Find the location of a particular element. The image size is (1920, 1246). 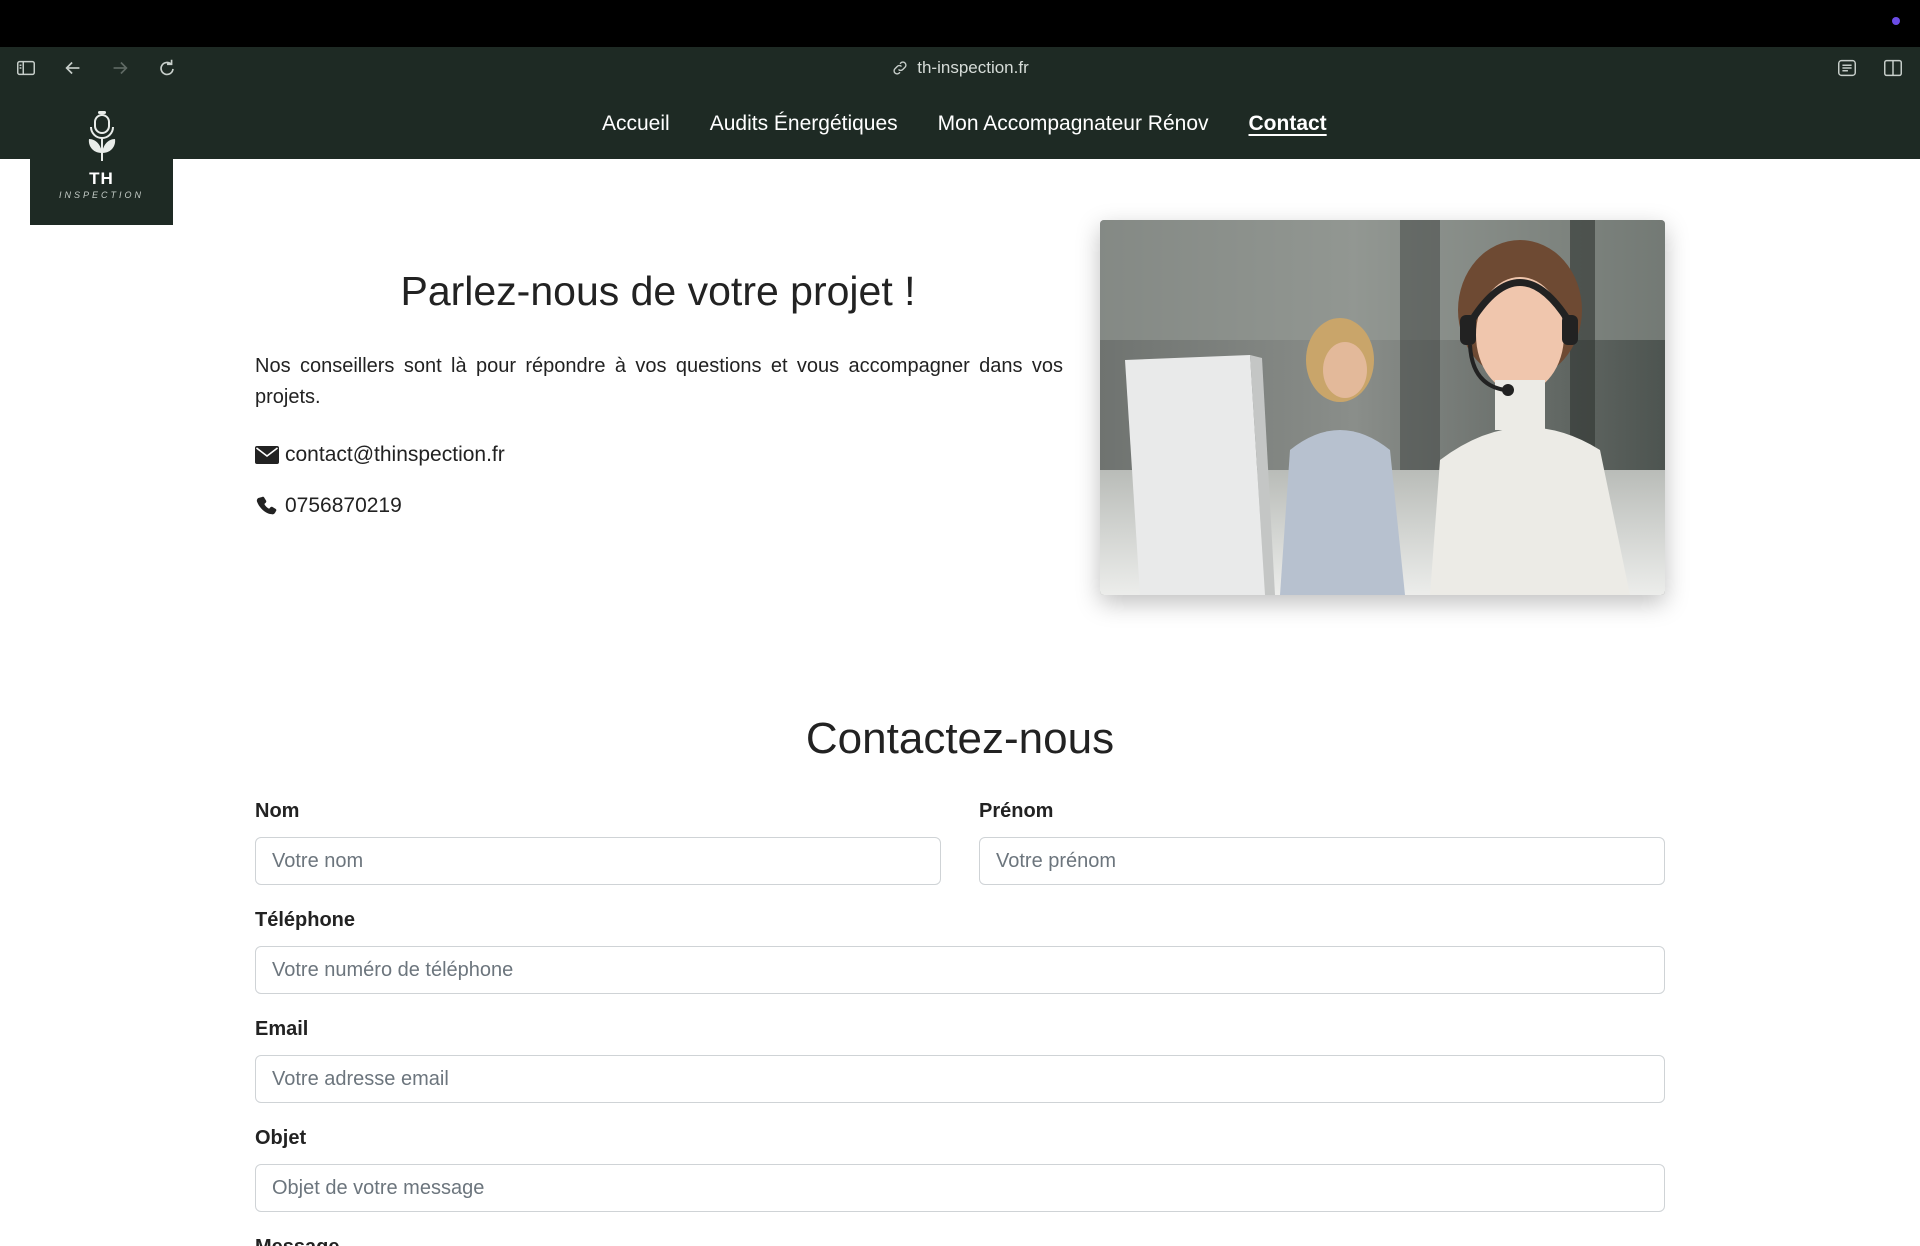

contact-email: contact@thinspection.fr is located at coordinates (380, 455).